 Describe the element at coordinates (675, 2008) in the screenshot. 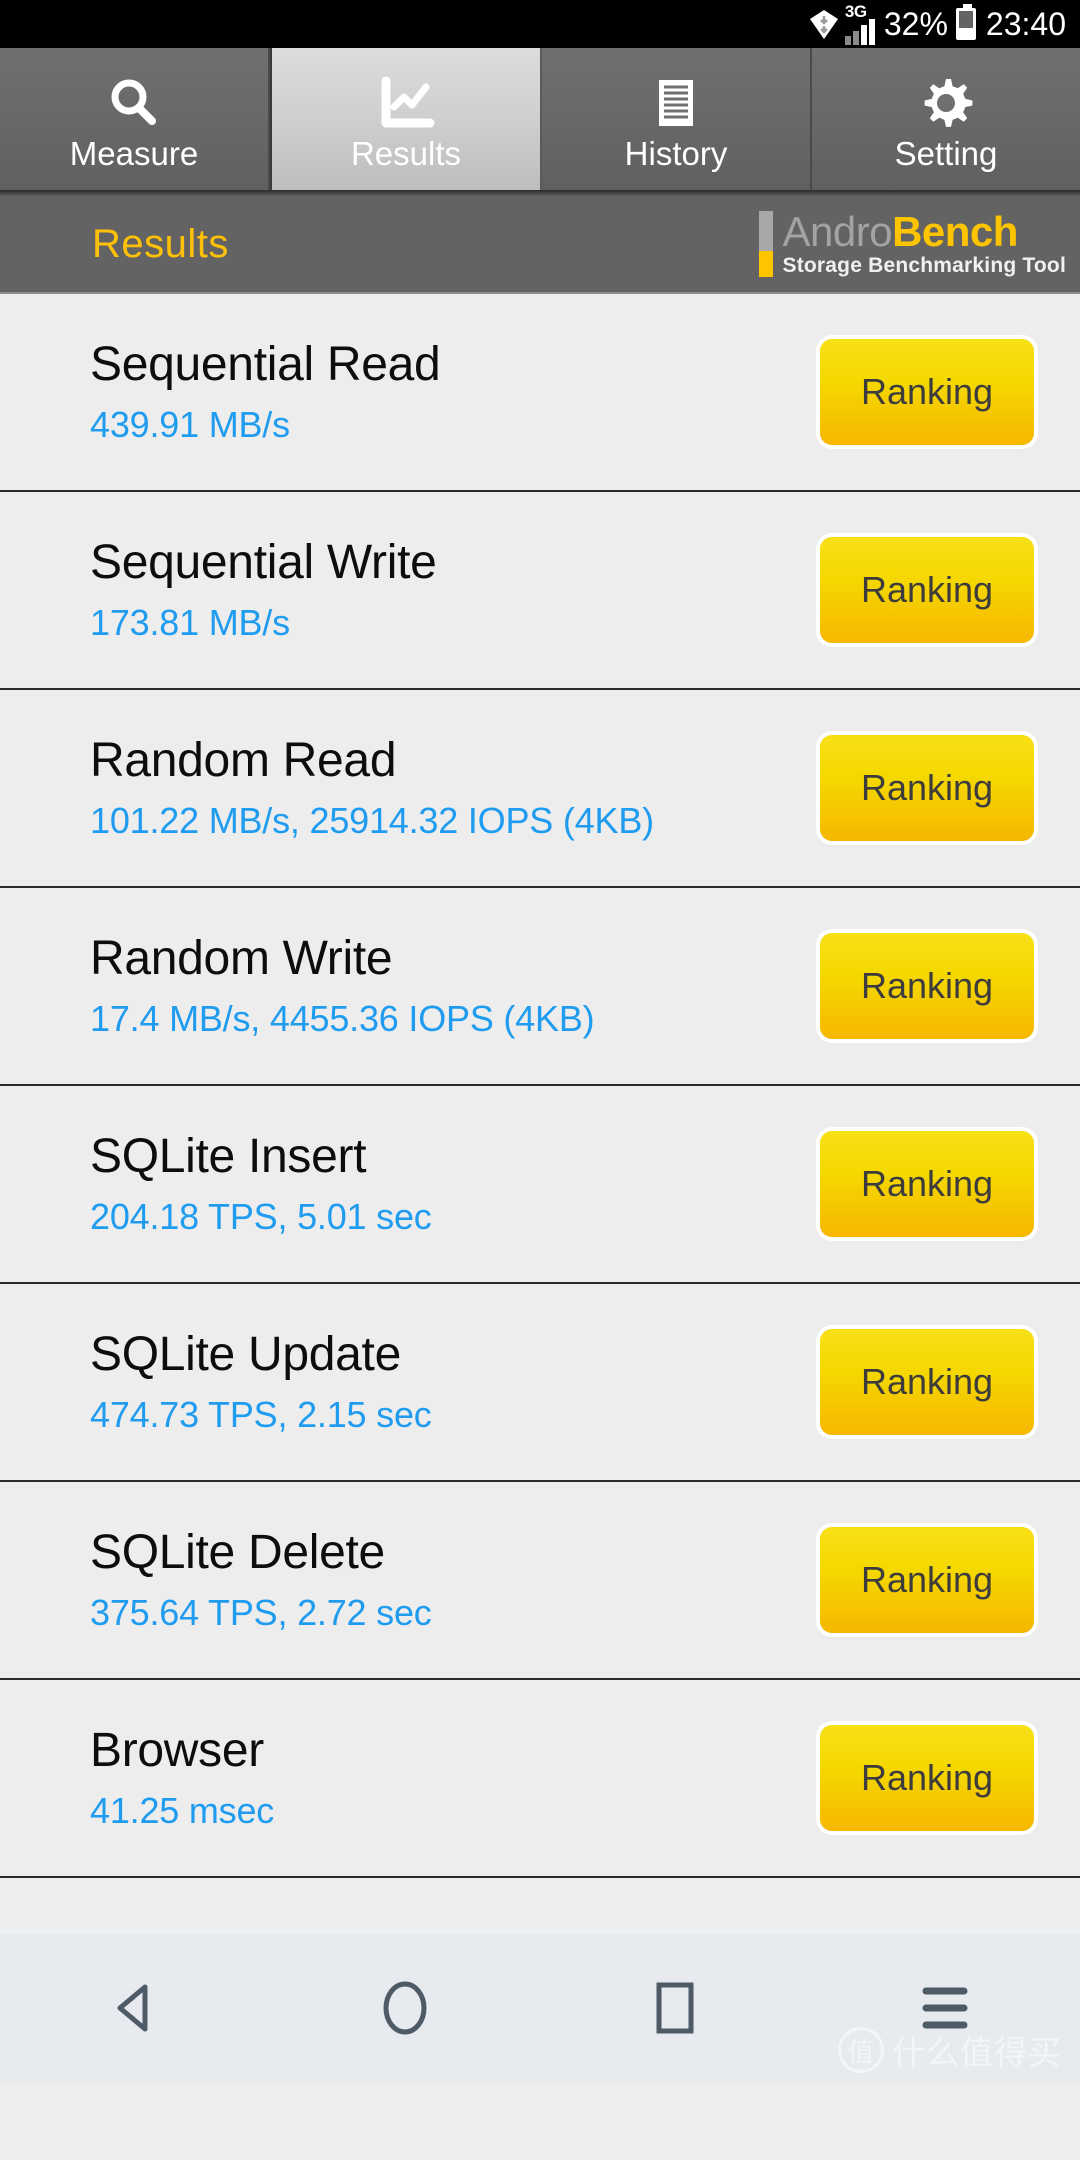

I see `recents-icon` at that location.